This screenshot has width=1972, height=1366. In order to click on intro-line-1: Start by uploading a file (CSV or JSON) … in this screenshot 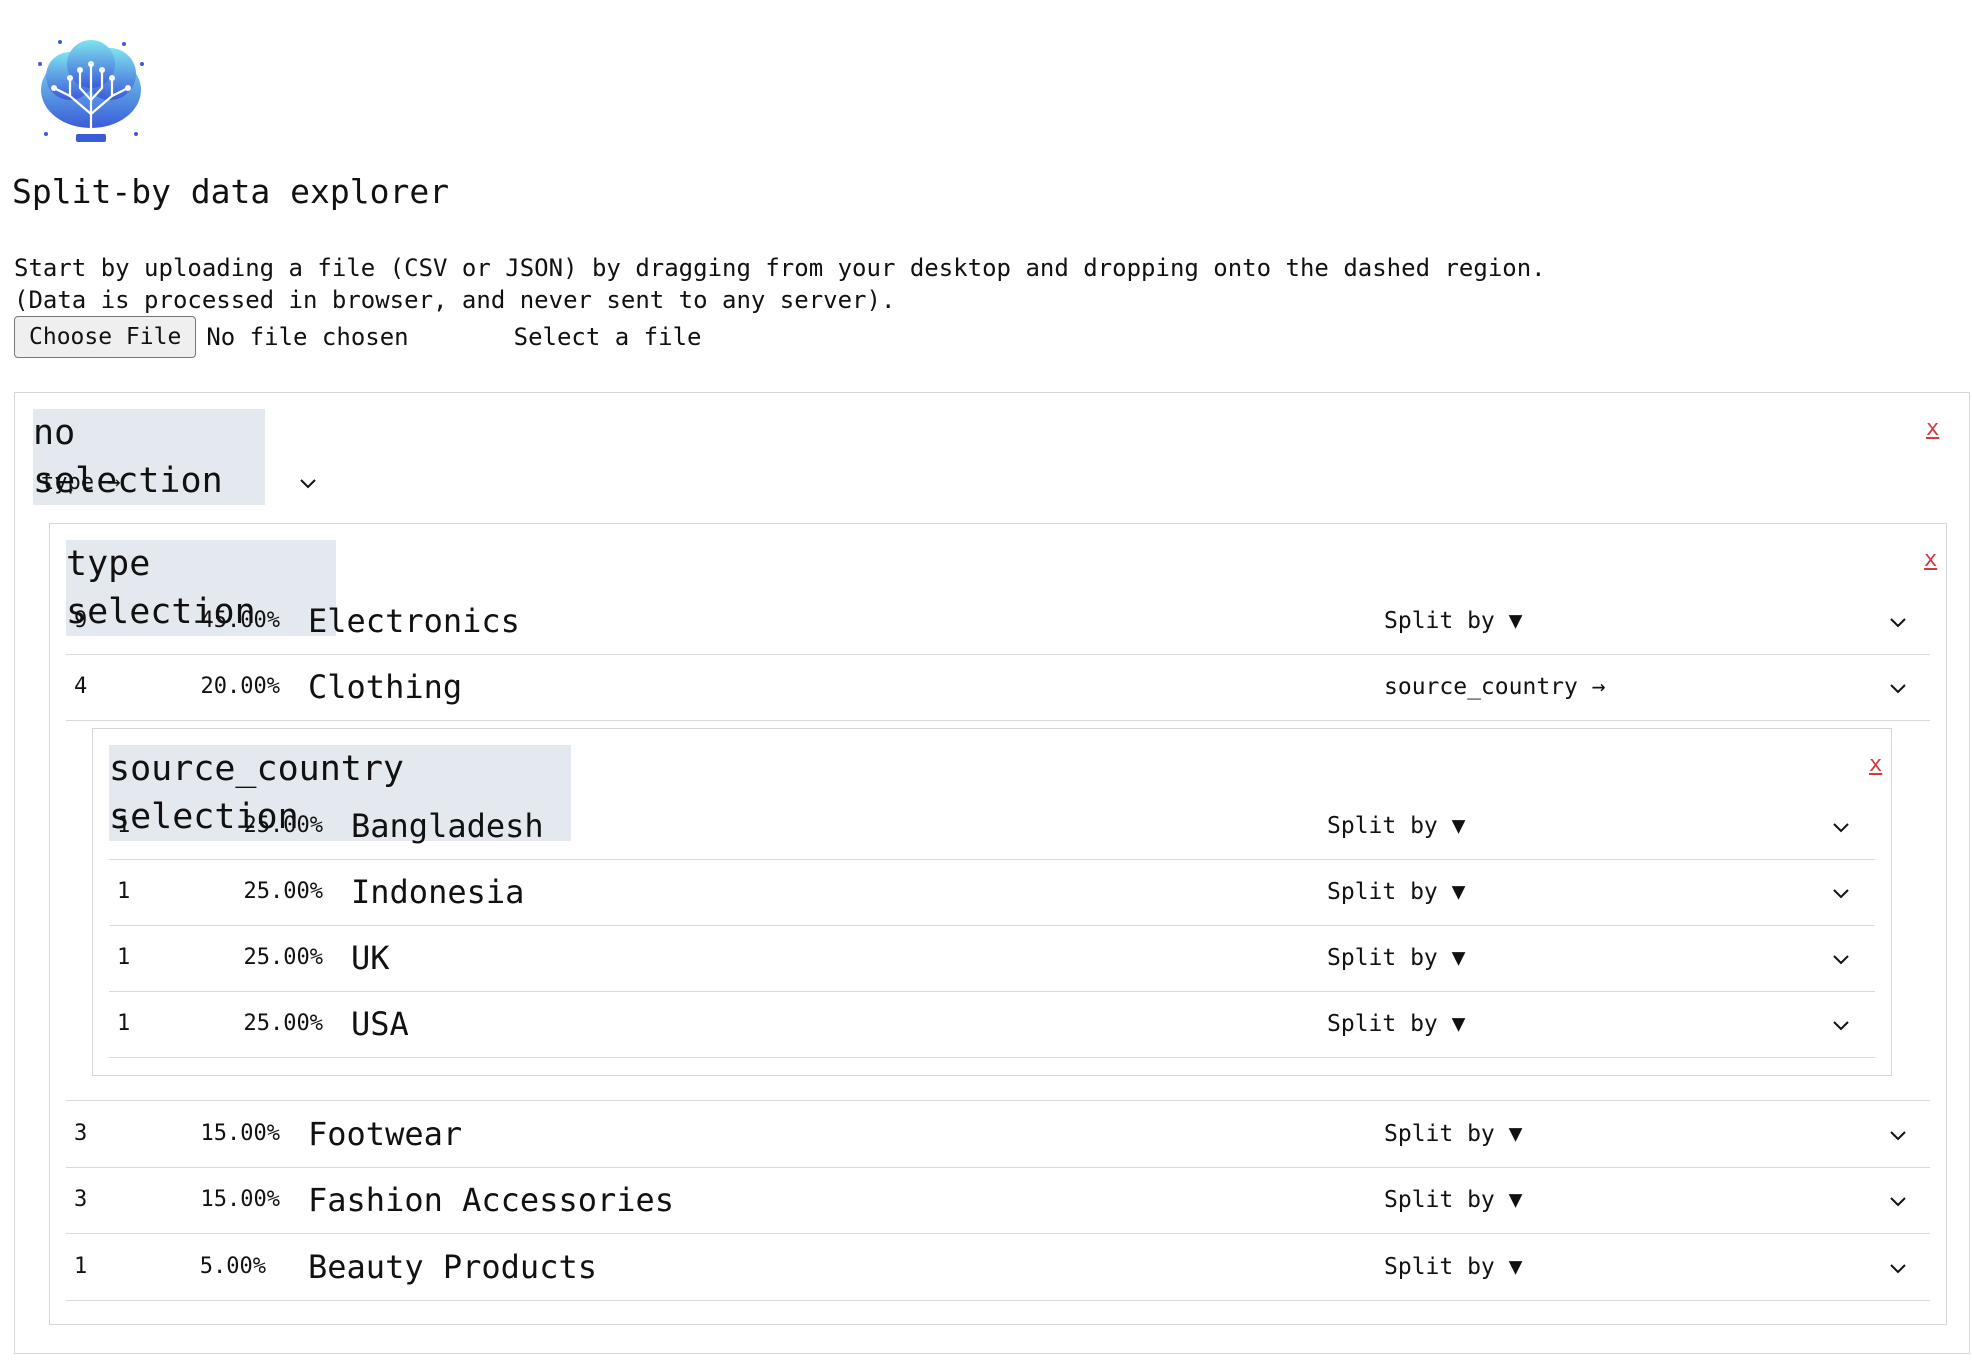, I will do `click(780, 268)`.